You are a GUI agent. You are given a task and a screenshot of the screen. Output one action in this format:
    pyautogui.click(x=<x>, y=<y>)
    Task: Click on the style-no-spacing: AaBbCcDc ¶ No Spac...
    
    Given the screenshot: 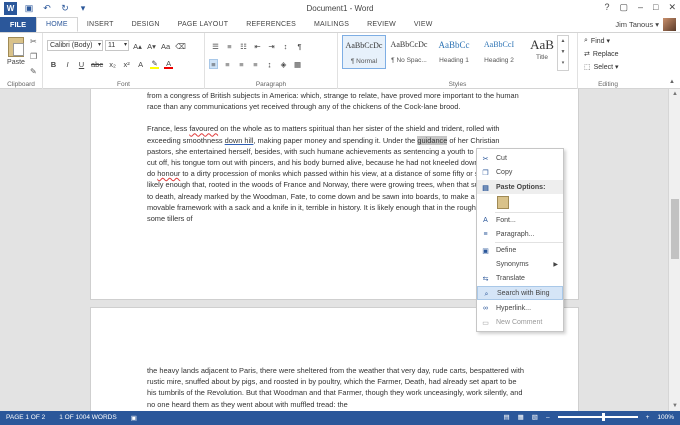 What is the action you would take?
    pyautogui.click(x=409, y=52)
    